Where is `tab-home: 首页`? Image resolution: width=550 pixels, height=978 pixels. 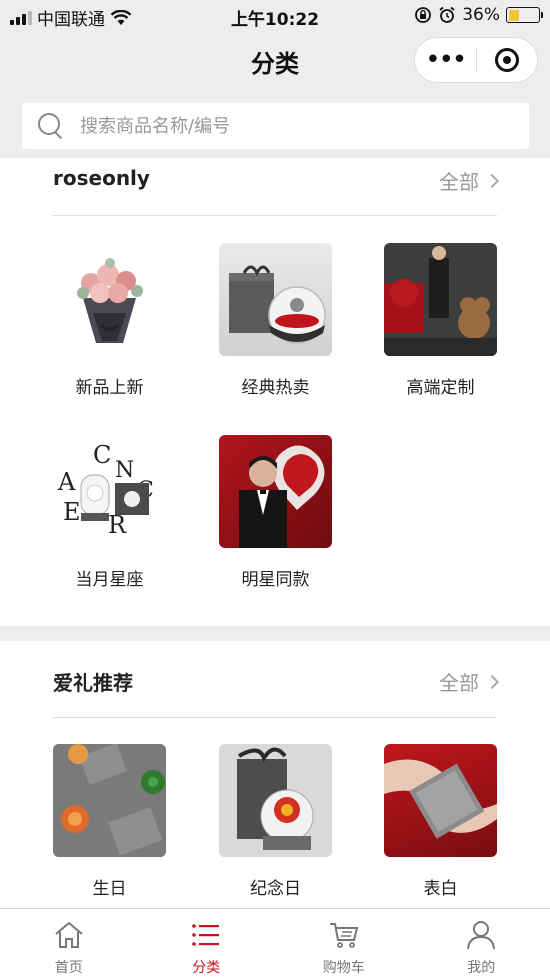
tab-home: 首页 is located at coordinates (69, 943).